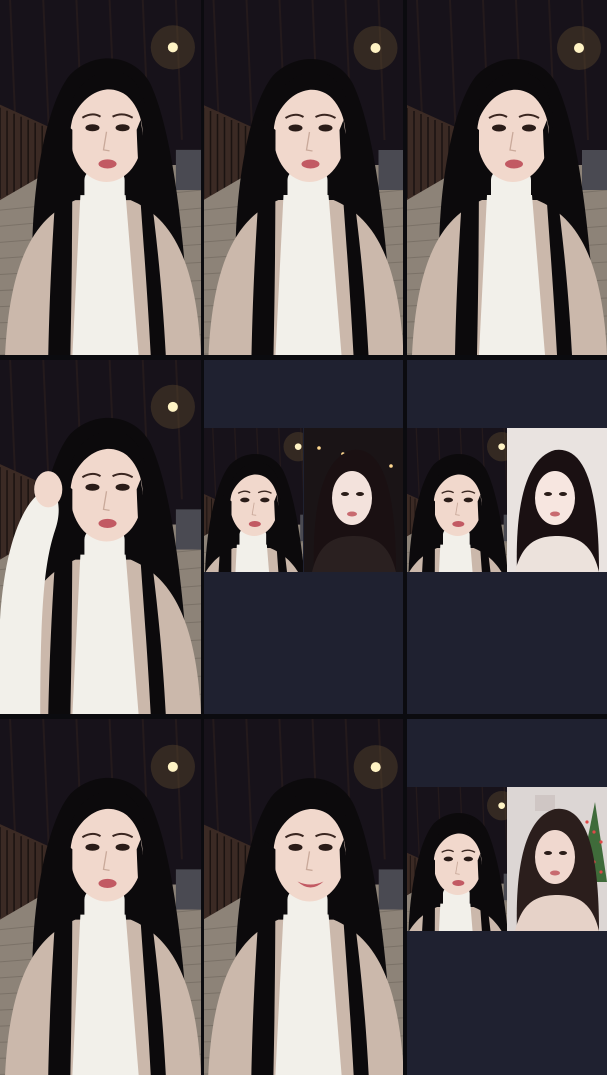  What do you see at coordinates (48, 489) in the screenshot?
I see `hand` at bounding box center [48, 489].